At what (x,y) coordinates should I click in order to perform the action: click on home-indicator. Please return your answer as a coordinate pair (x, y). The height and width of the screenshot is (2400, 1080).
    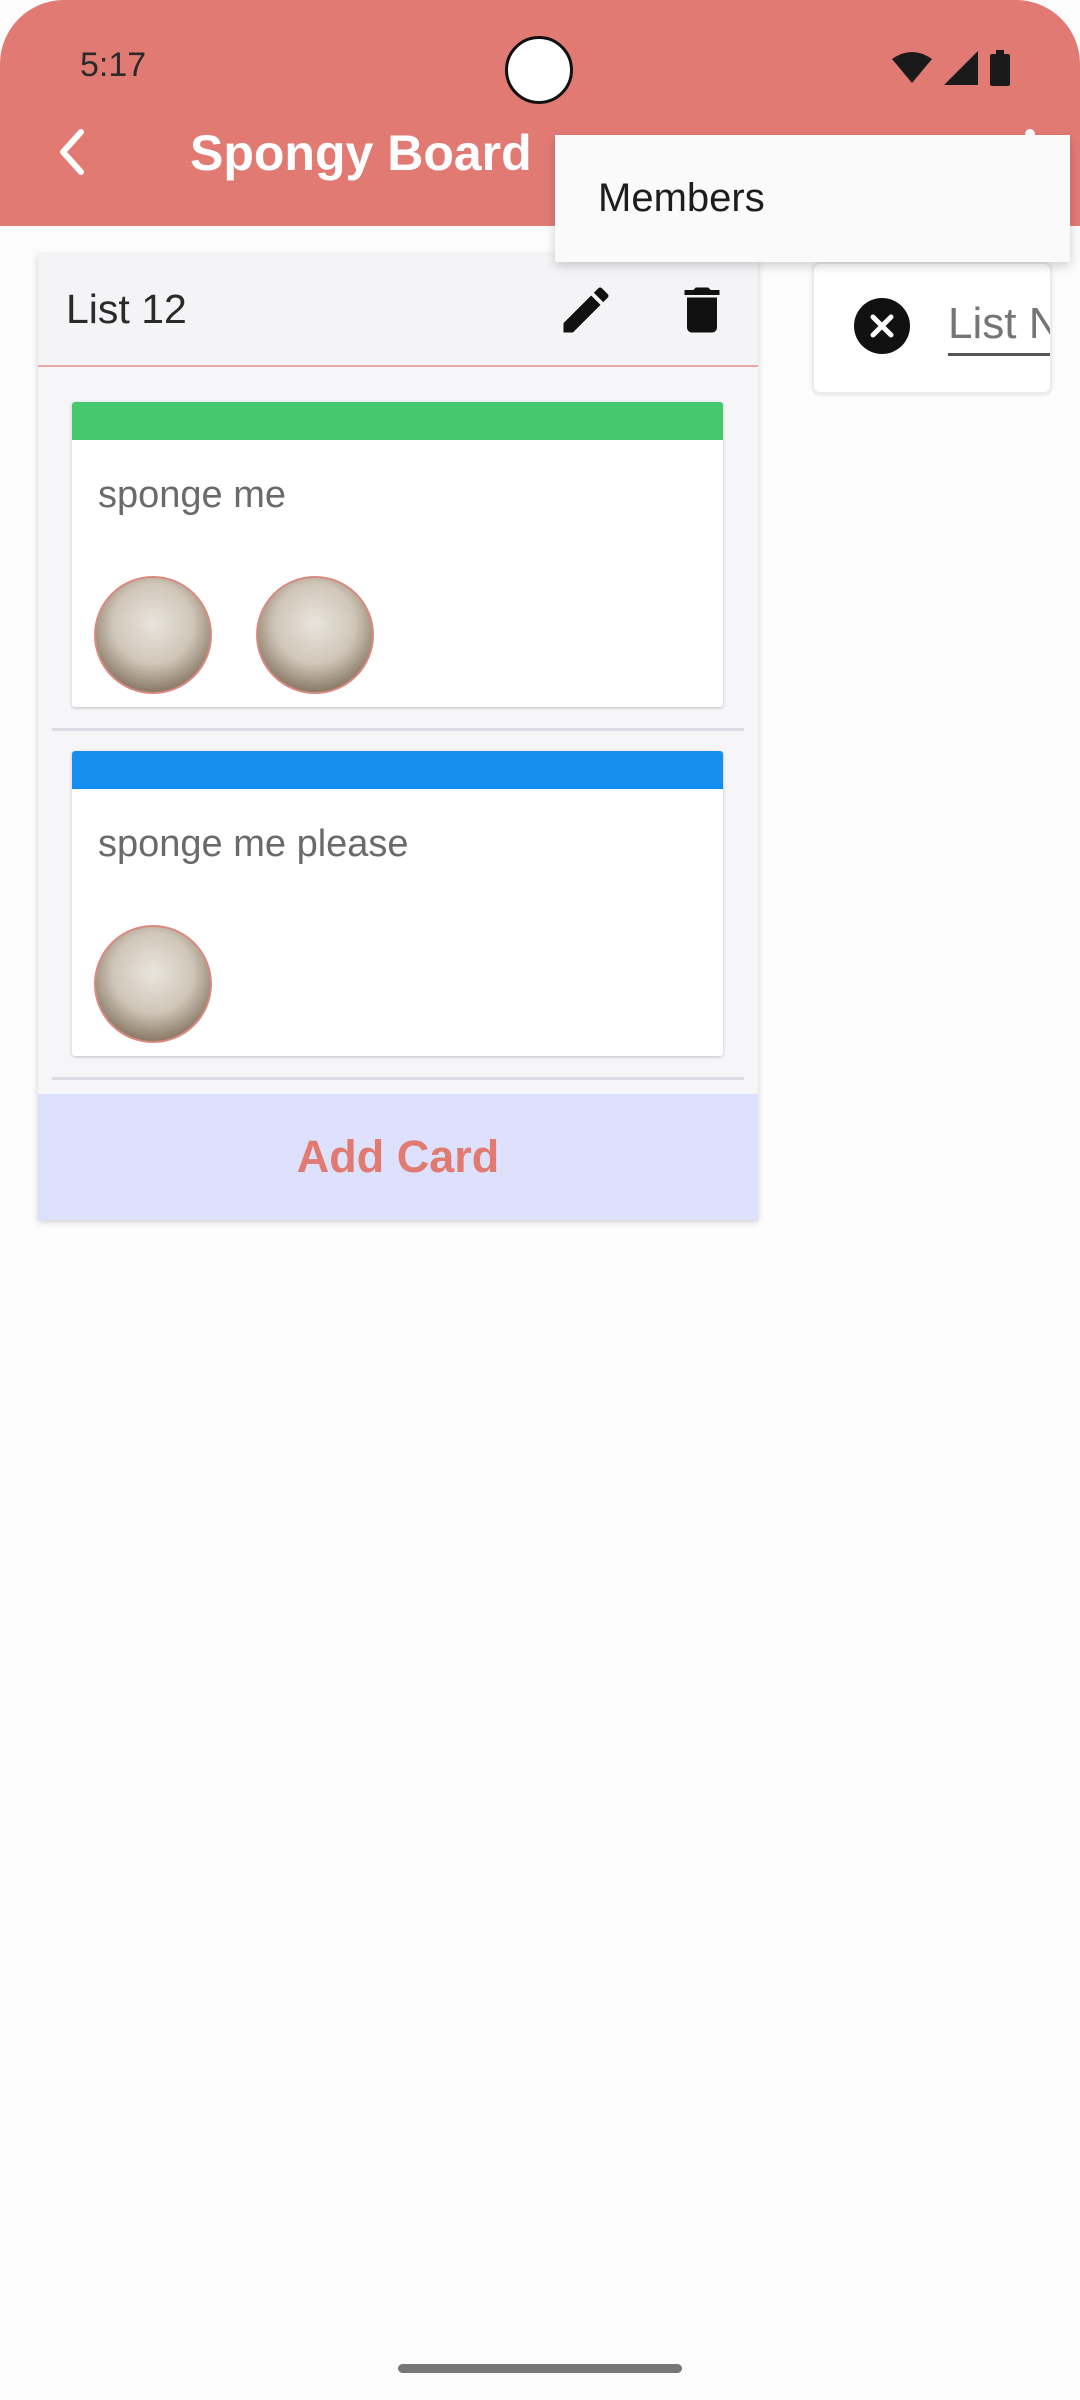
    Looking at the image, I should click on (540, 2368).